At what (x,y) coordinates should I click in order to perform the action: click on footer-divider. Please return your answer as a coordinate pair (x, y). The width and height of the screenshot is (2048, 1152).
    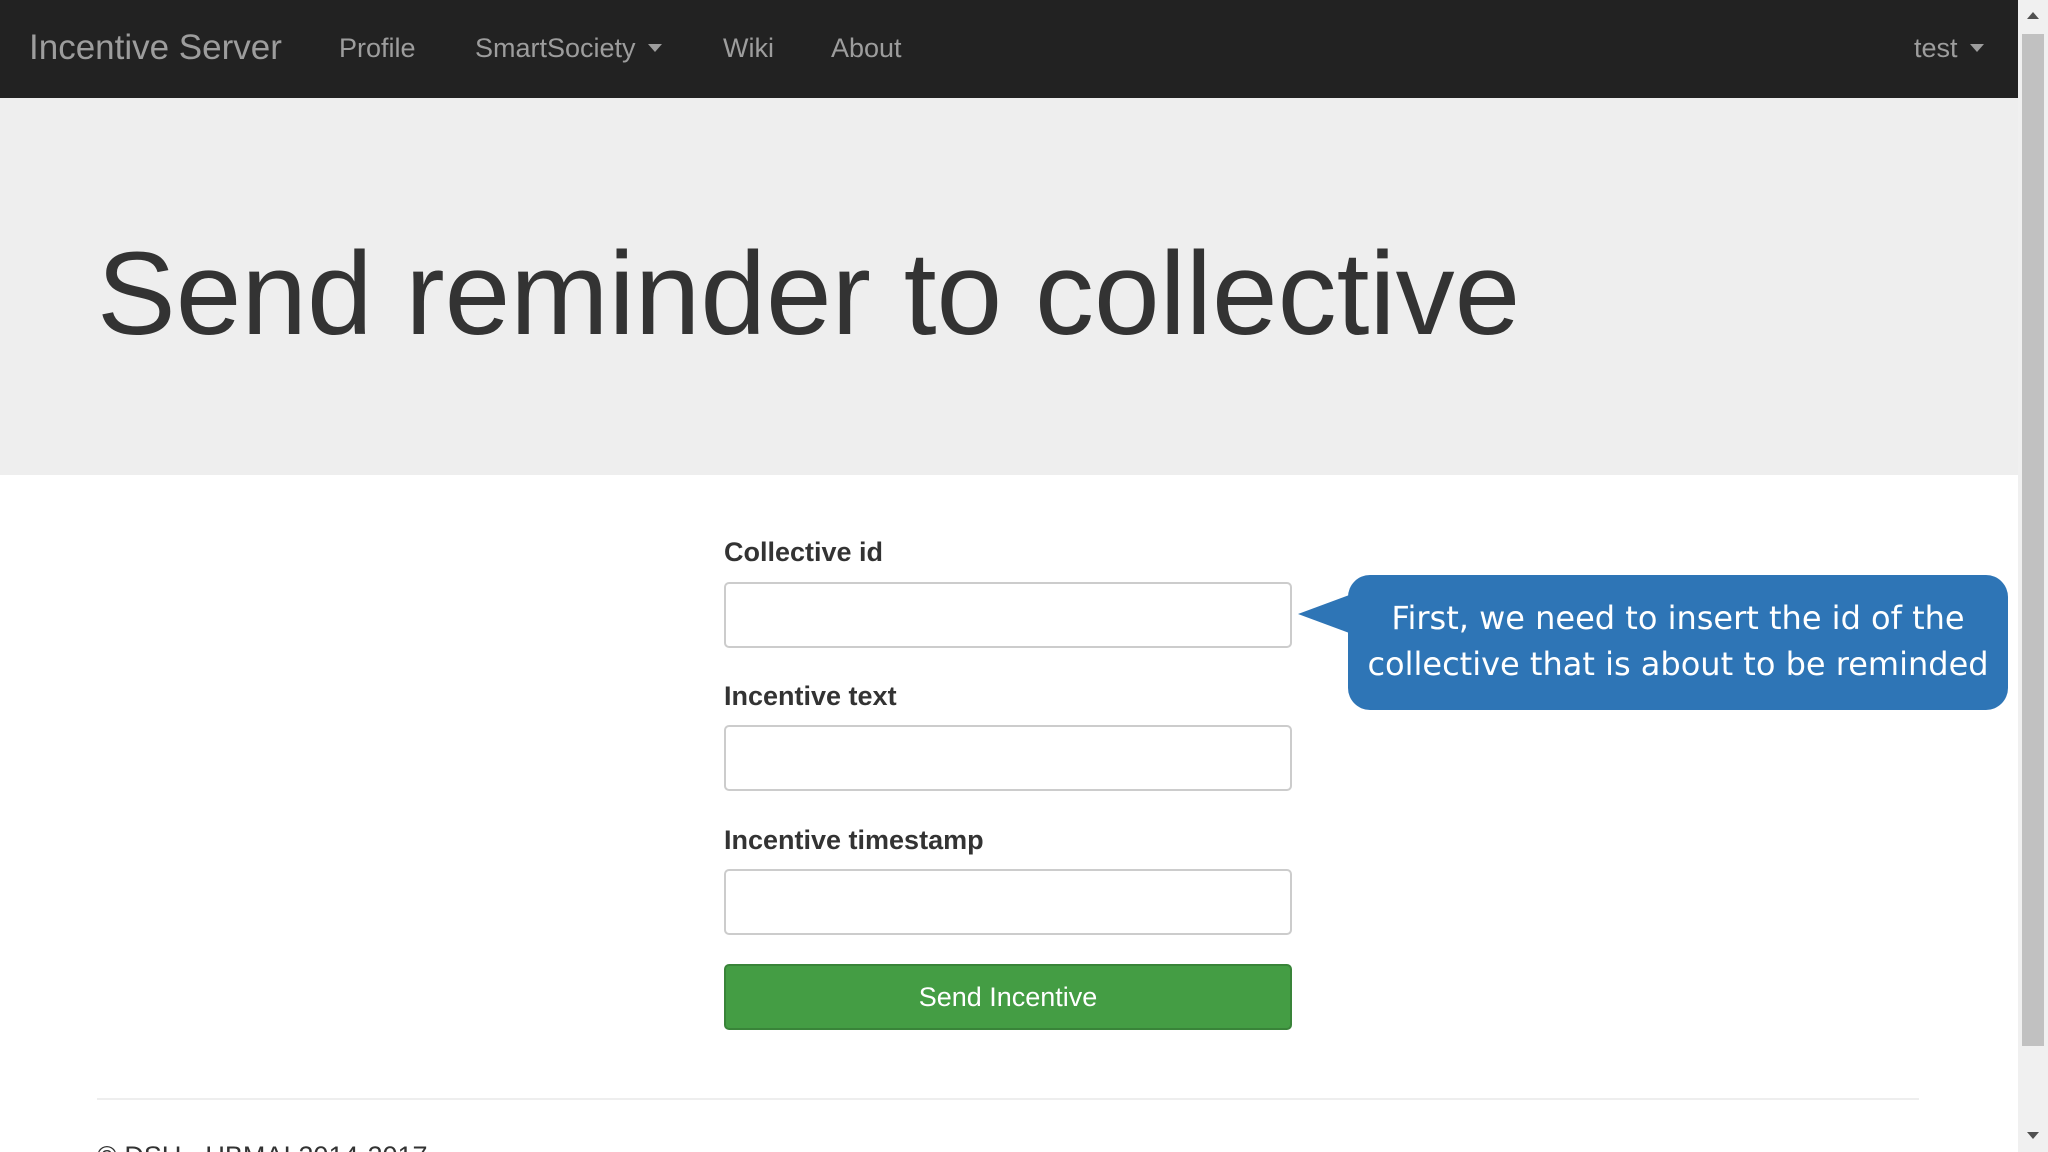
    Looking at the image, I should click on (1008, 1099).